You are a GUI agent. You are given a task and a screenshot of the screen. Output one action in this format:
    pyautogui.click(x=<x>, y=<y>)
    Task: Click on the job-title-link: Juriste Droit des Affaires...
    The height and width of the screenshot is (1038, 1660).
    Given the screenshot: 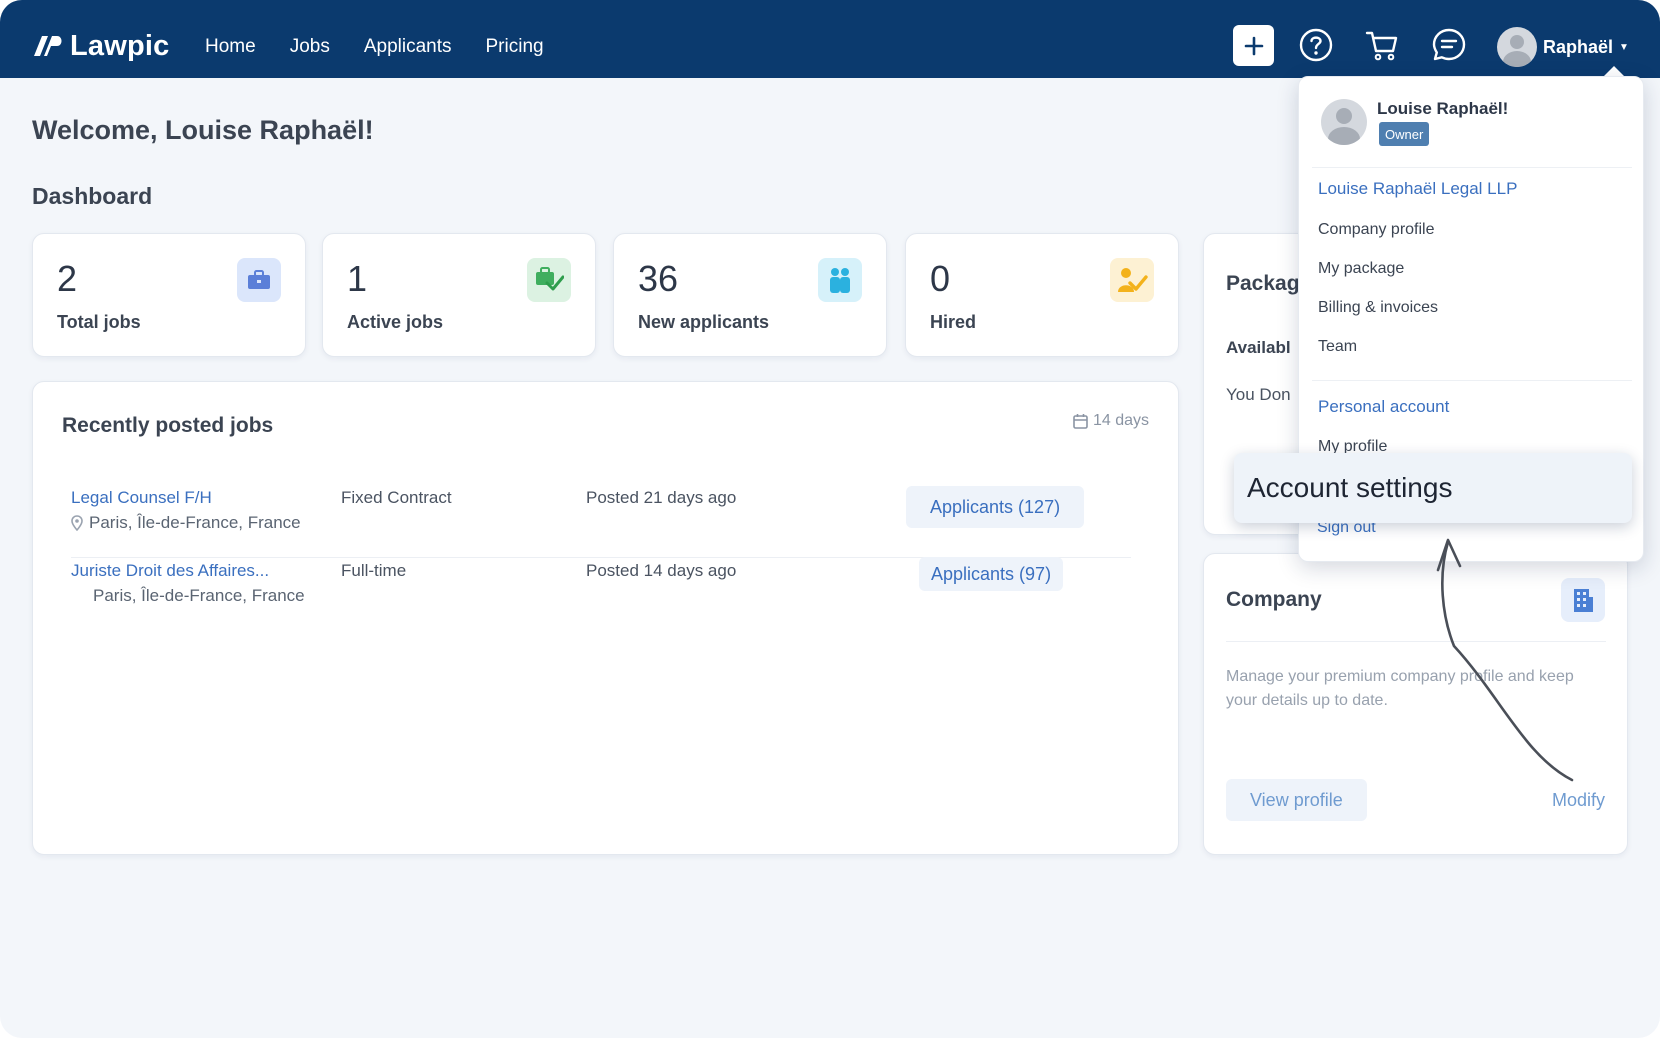 What is the action you would take?
    pyautogui.click(x=170, y=571)
    